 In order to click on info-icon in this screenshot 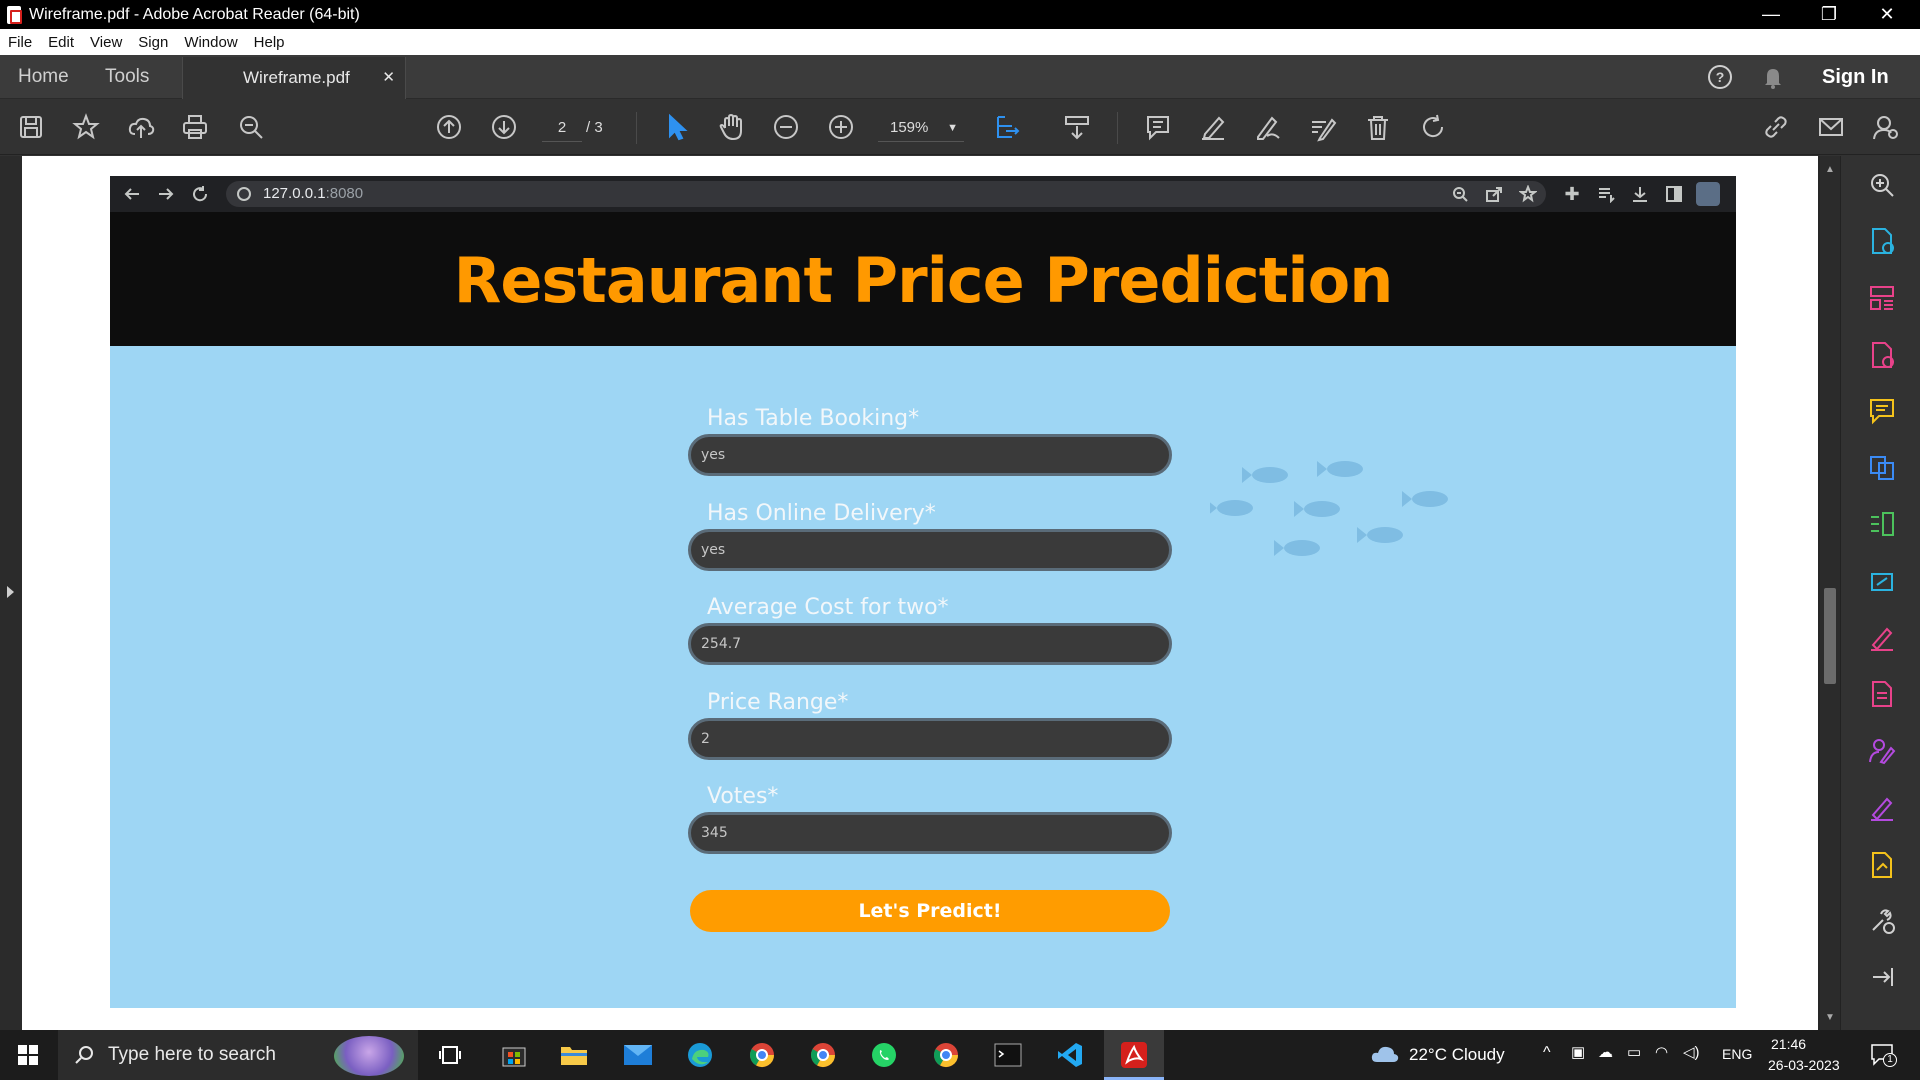, I will do `click(244, 194)`.